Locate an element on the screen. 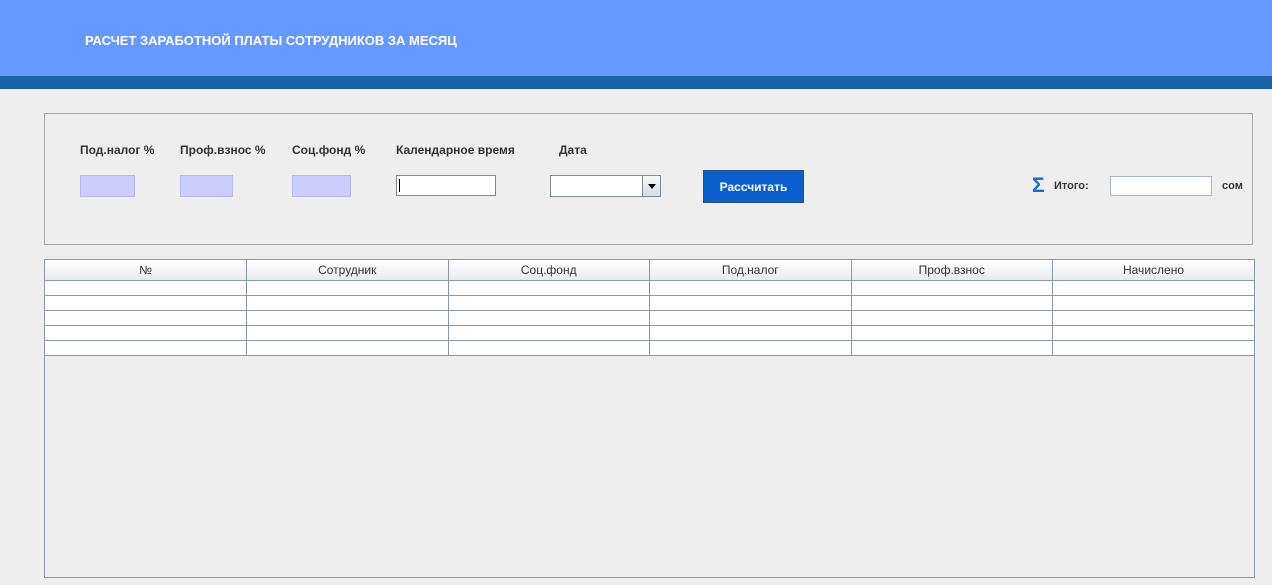 The image size is (1272, 585). date-label: Дата is located at coordinates (573, 150).